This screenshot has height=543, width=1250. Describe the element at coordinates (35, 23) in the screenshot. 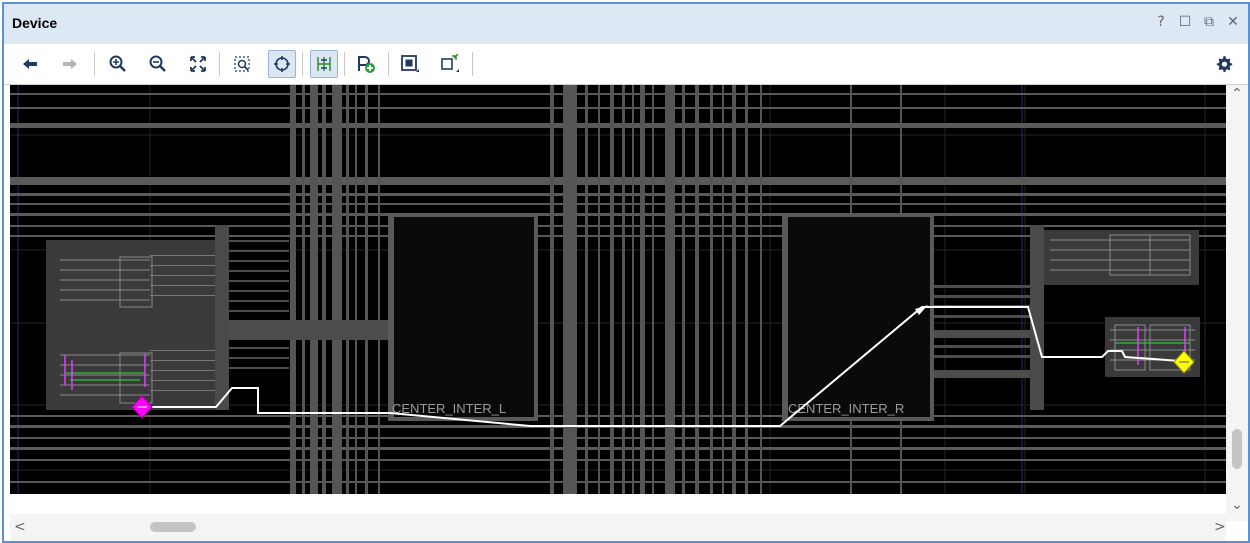

I see `window-title: Device` at that location.